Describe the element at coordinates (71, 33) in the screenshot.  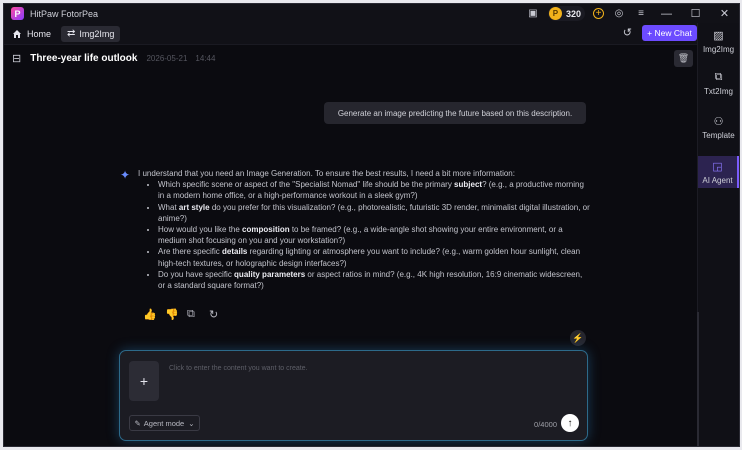
I see `swap-icon: ⇄` at that location.